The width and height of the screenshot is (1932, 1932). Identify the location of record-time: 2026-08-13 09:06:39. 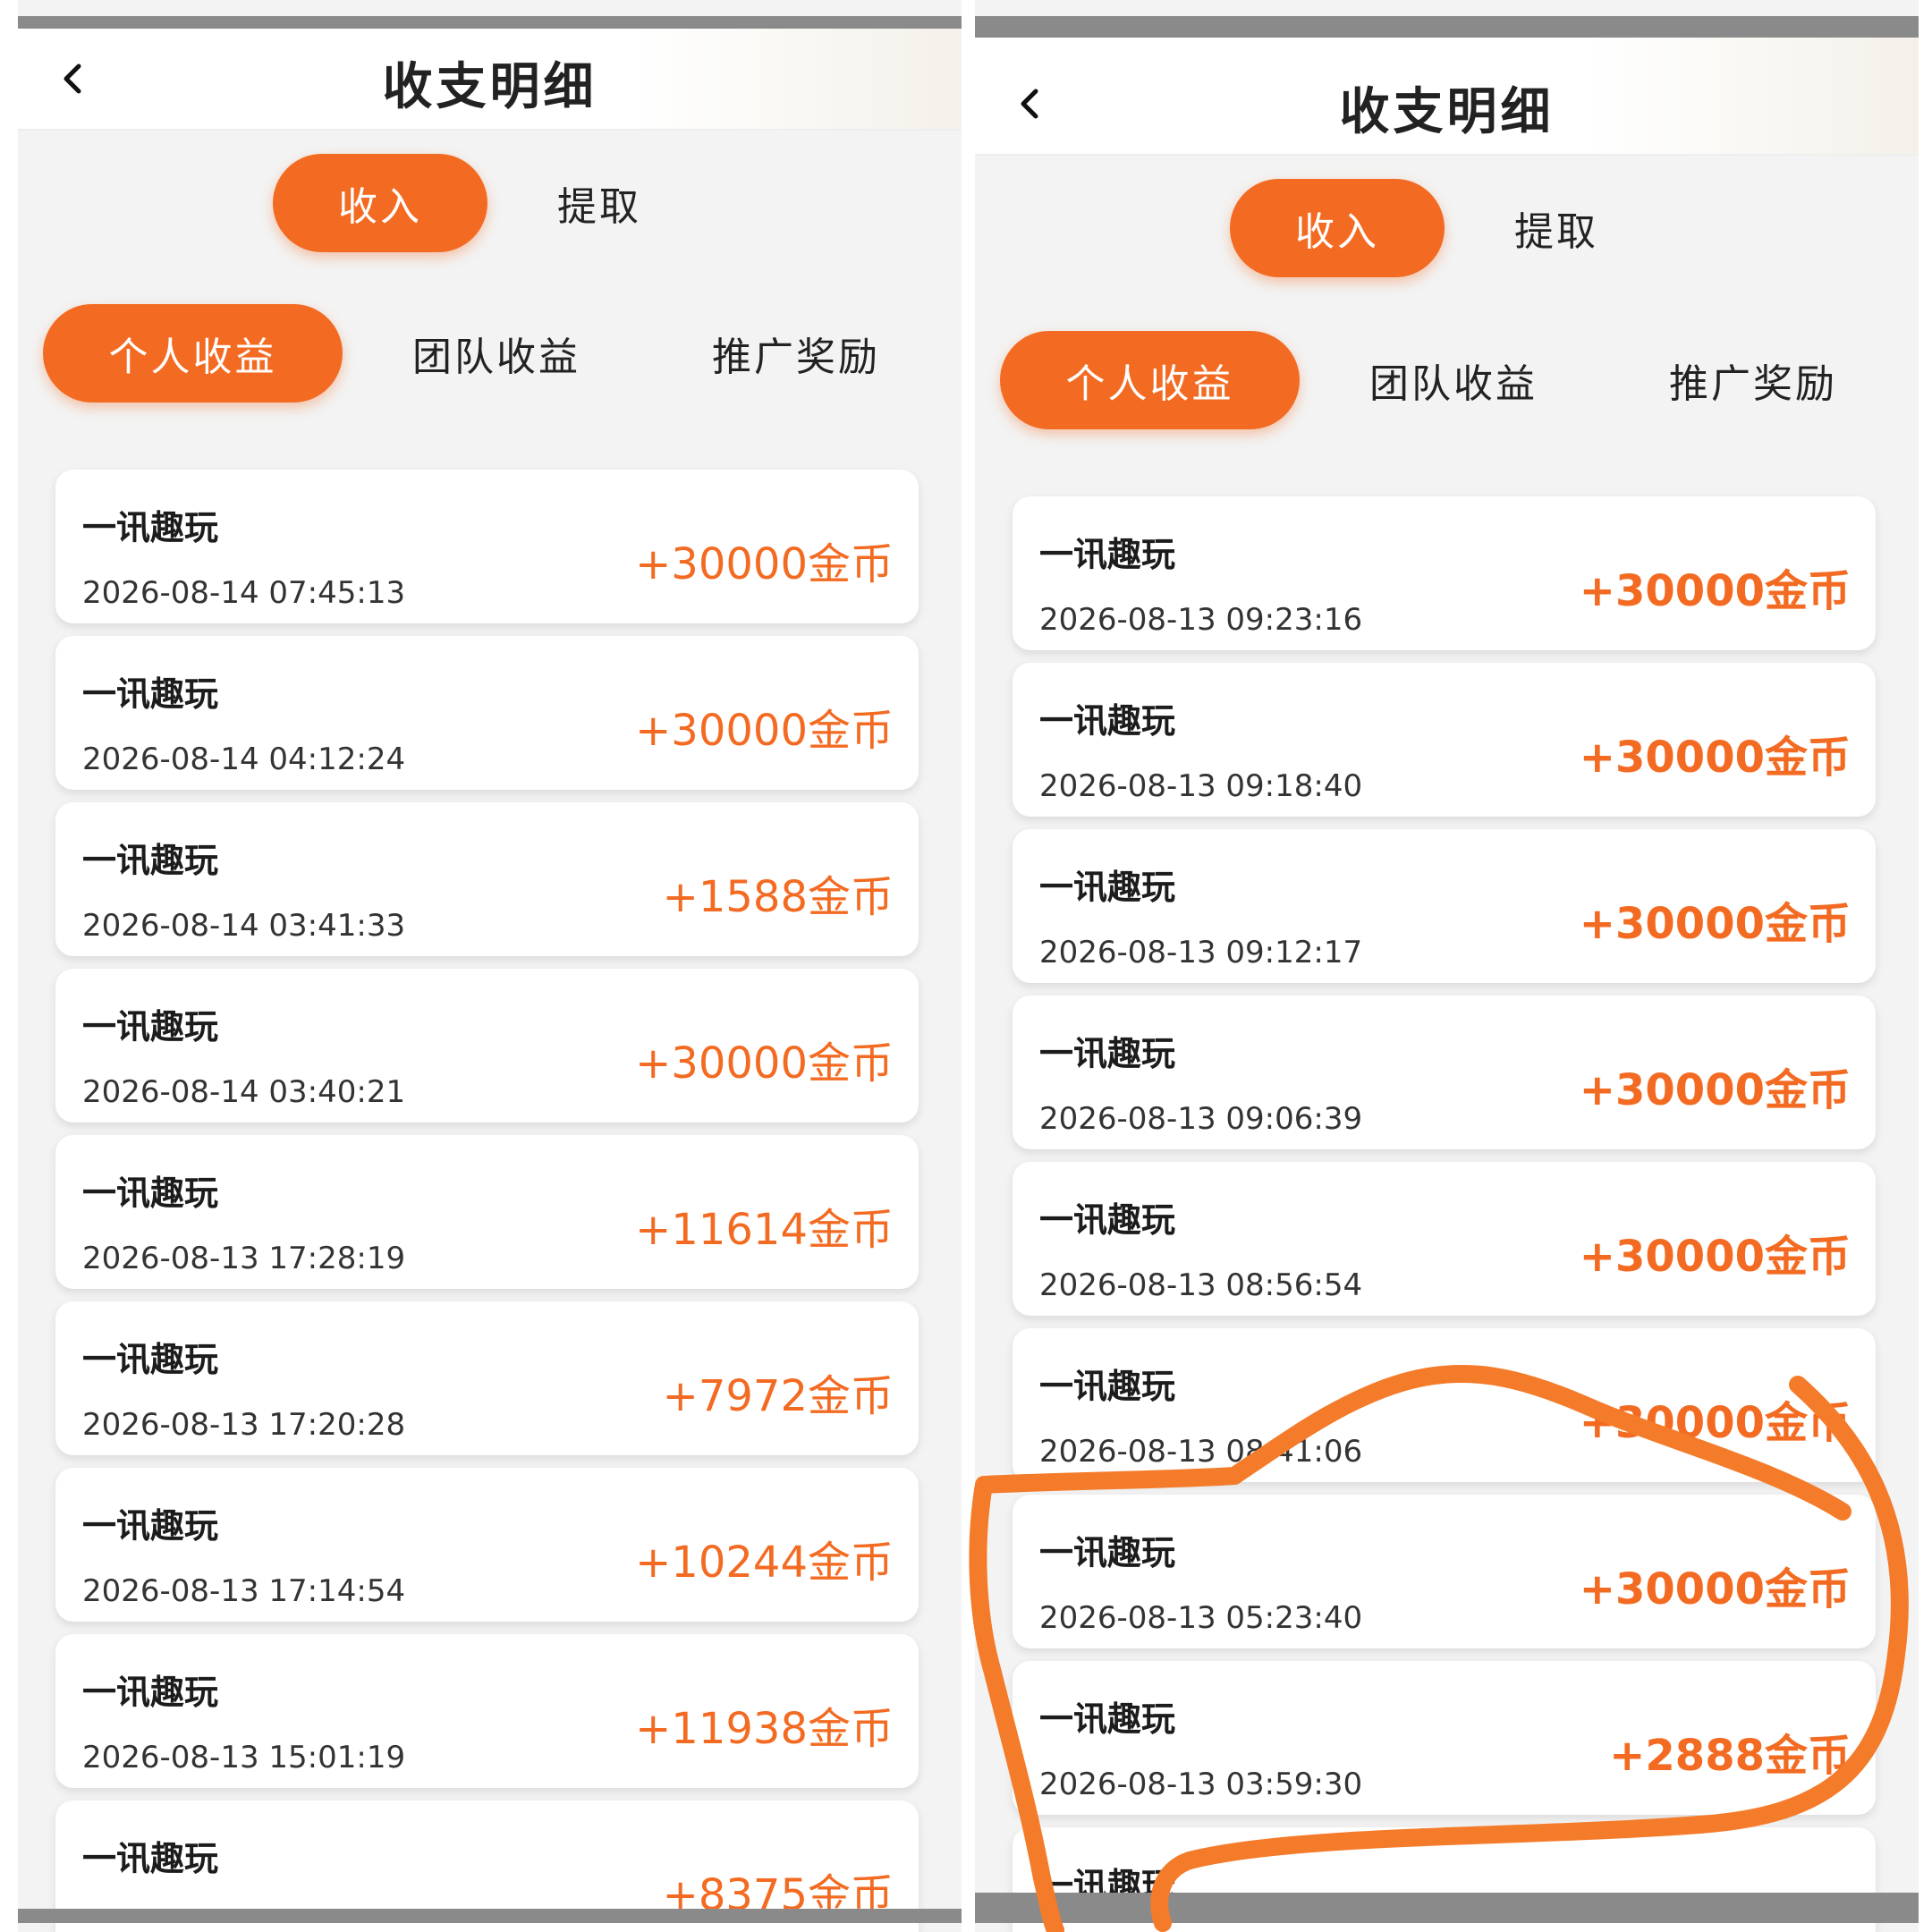
(1201, 1119).